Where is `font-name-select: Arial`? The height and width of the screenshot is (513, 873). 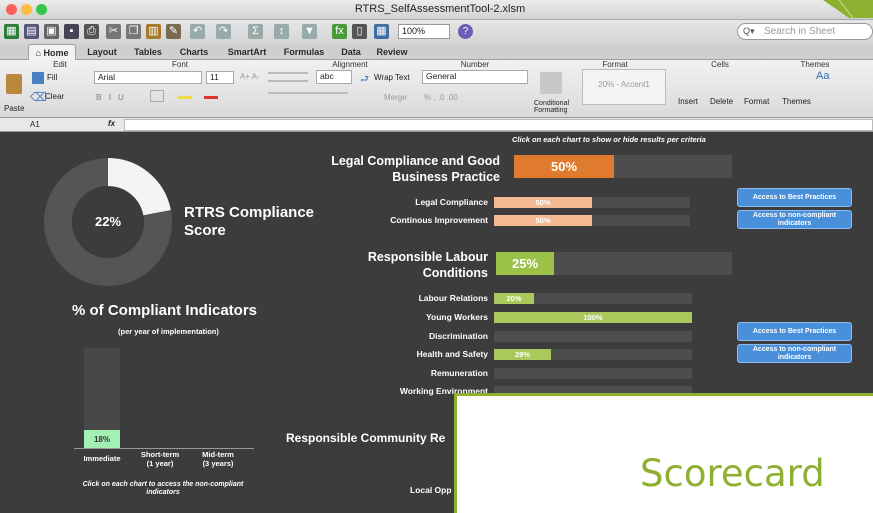 font-name-select: Arial is located at coordinates (148, 77).